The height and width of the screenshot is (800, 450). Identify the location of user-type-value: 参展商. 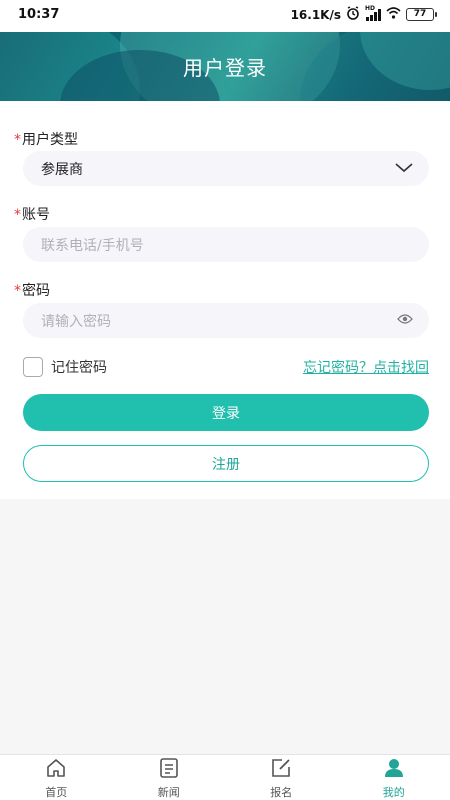
(62, 169).